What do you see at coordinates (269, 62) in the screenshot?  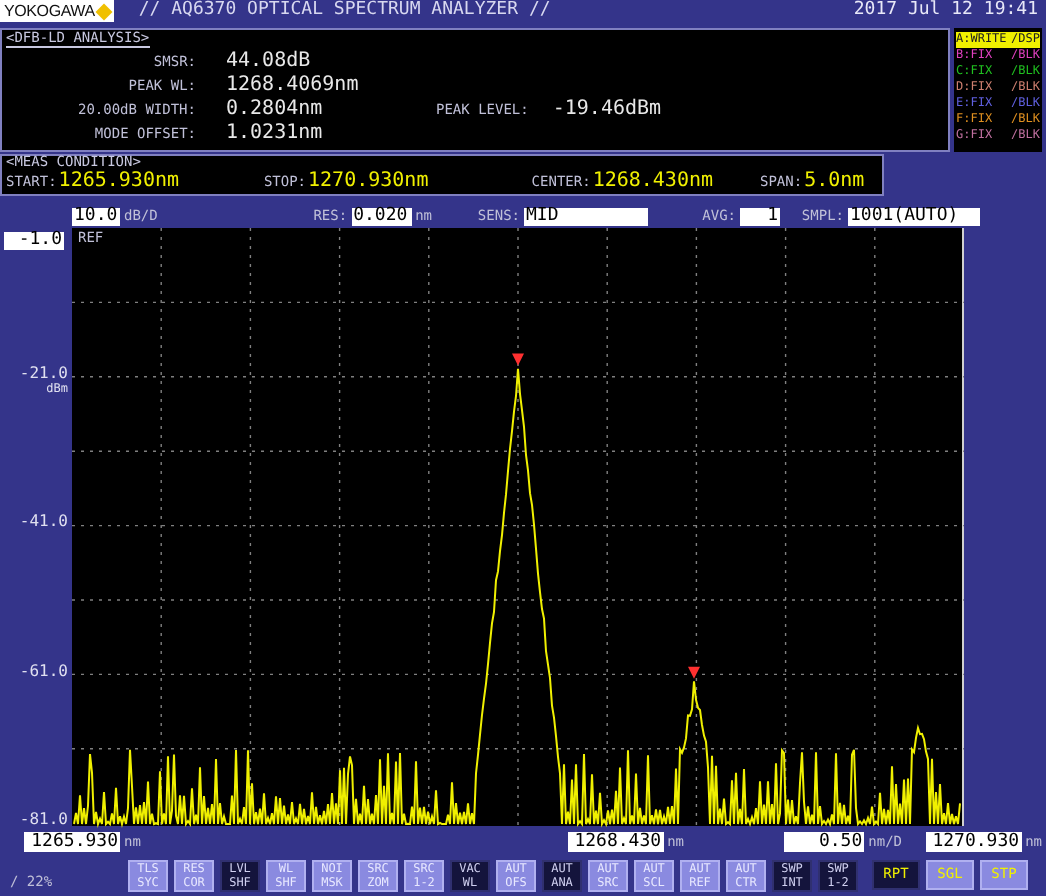 I see `analysis-value: 44.08dB` at bounding box center [269, 62].